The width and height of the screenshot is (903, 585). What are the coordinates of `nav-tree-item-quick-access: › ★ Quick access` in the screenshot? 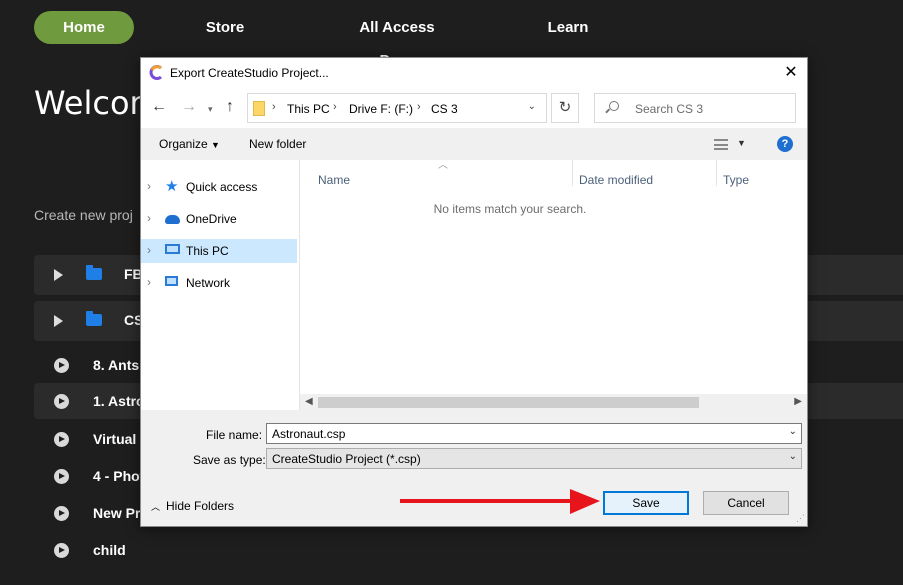 It's located at (219, 187).